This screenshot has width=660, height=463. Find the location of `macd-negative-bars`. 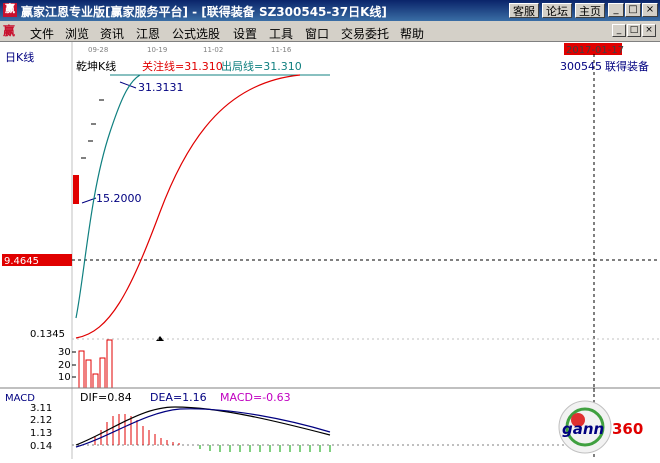

macd-negative-bars is located at coordinates (265, 448).